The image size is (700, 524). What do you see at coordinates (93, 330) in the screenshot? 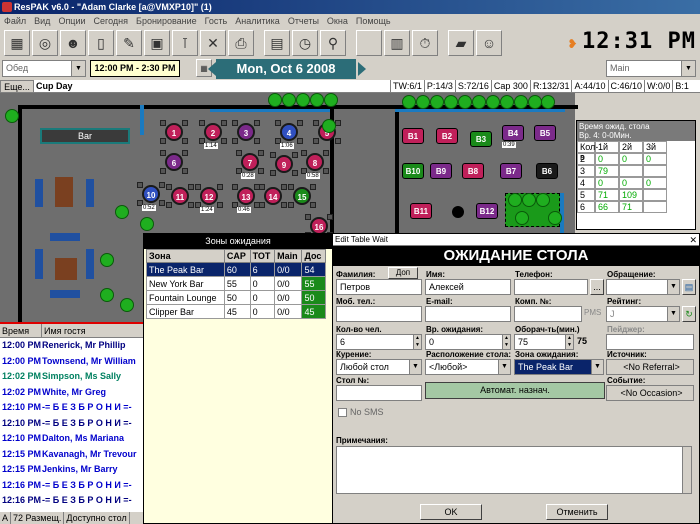
I see `col-guest-header: Имя гостя` at bounding box center [93, 330].